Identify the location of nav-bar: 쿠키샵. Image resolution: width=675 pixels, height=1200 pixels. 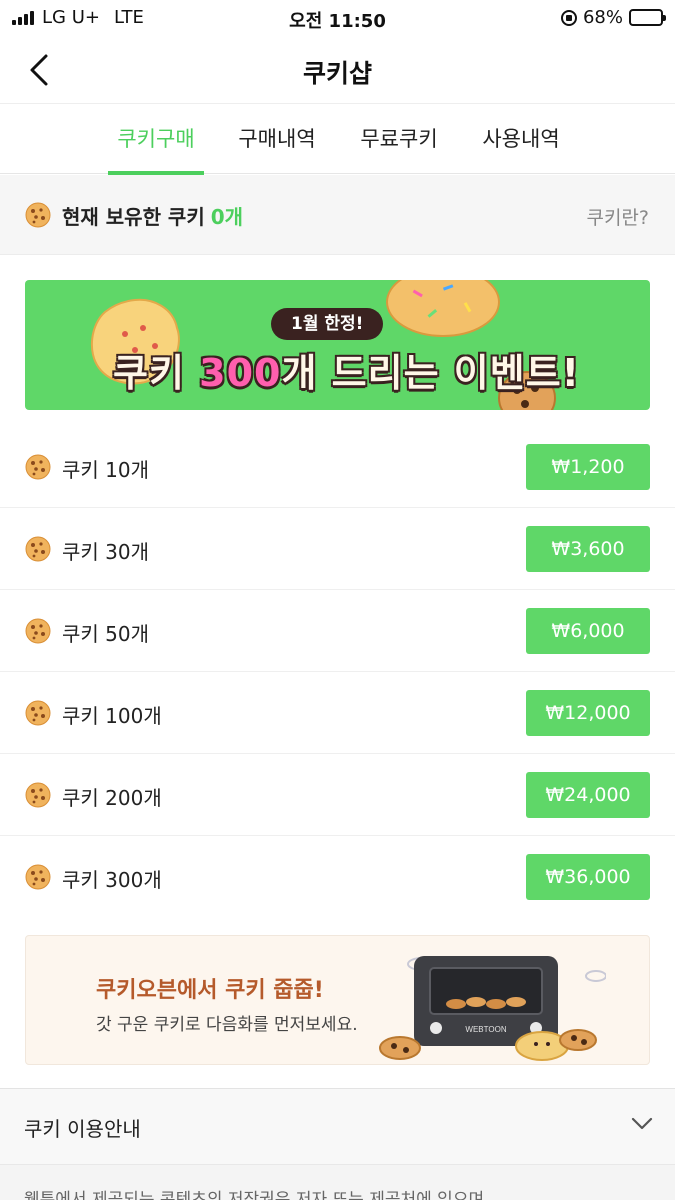
(337, 70).